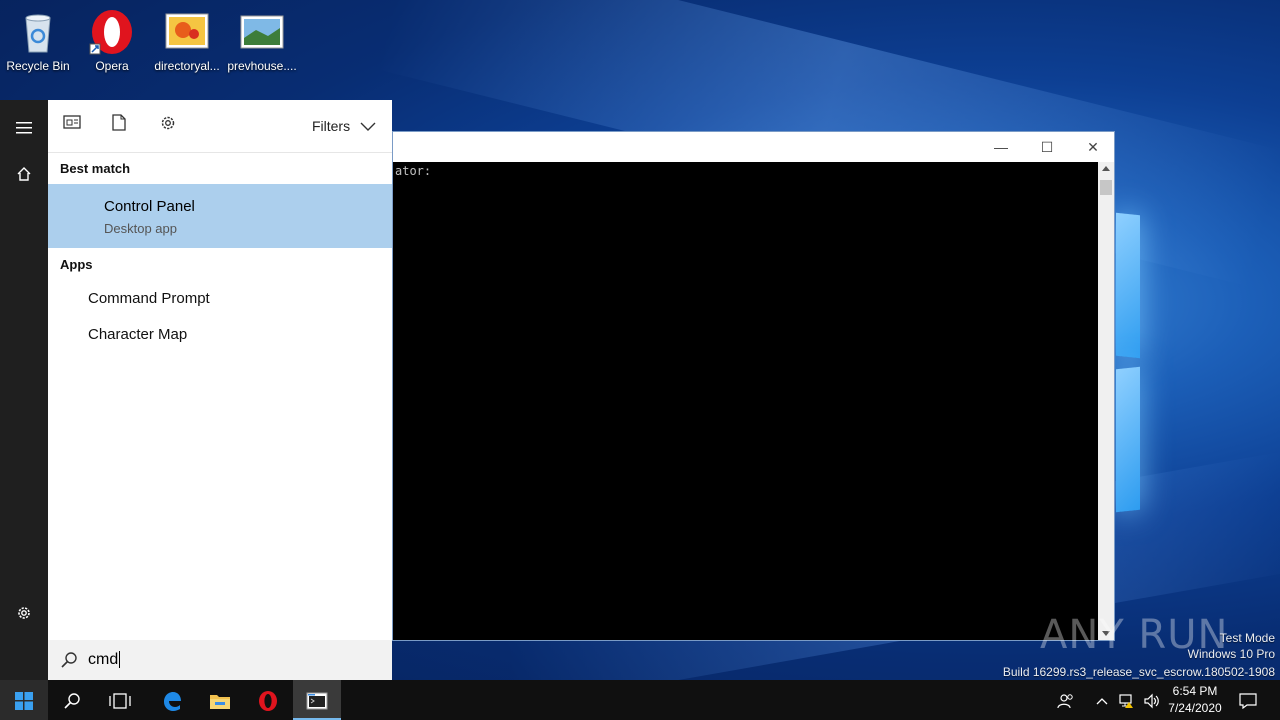 This screenshot has width=1280, height=720. What do you see at coordinates (112, 66) in the screenshot?
I see `desktop-icon-label: Opera` at bounding box center [112, 66].